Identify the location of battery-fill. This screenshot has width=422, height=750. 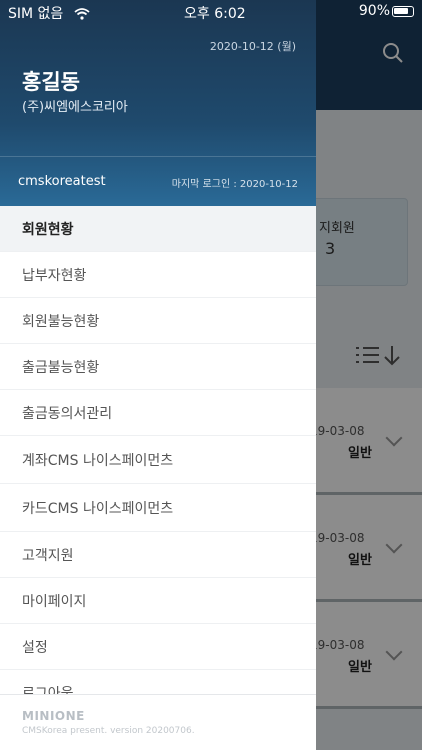
(401, 11).